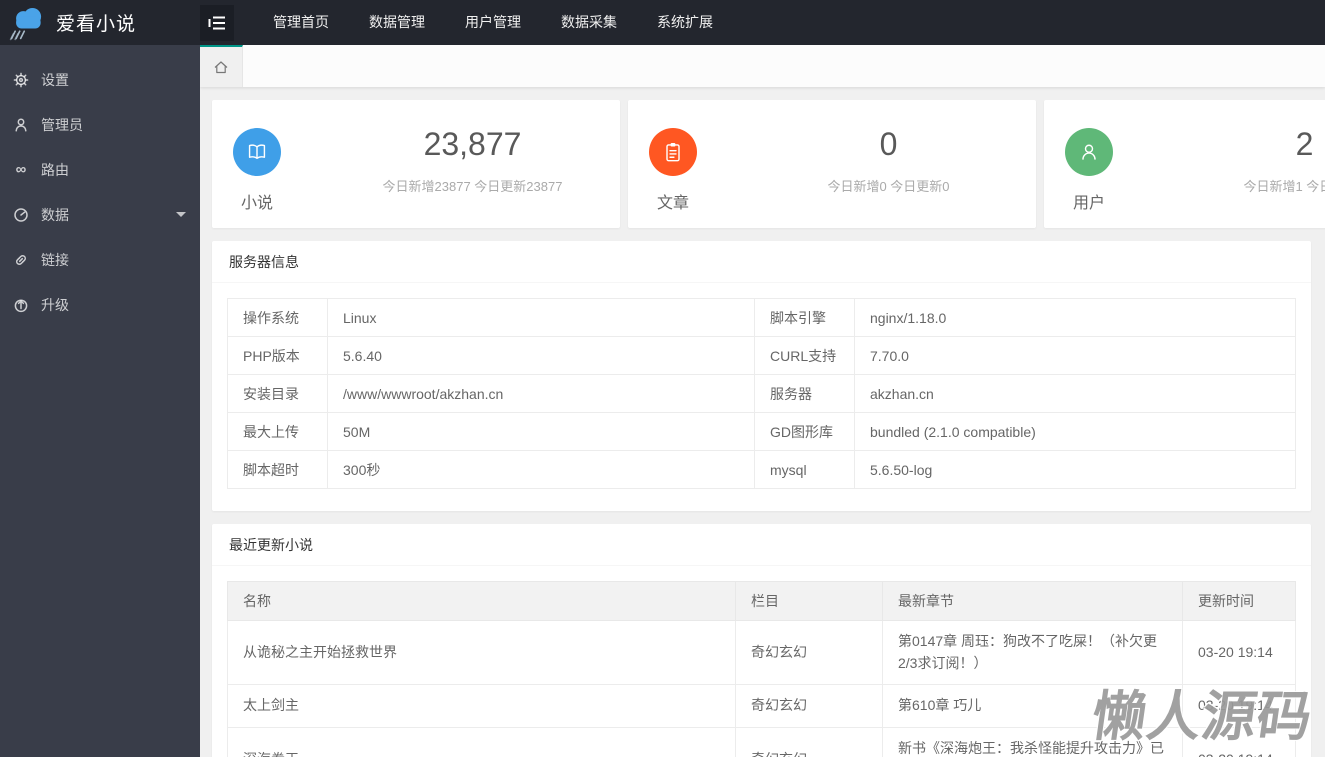  Describe the element at coordinates (804, 317) in the screenshot. I see `server-info-label: 脚本引擎` at that location.